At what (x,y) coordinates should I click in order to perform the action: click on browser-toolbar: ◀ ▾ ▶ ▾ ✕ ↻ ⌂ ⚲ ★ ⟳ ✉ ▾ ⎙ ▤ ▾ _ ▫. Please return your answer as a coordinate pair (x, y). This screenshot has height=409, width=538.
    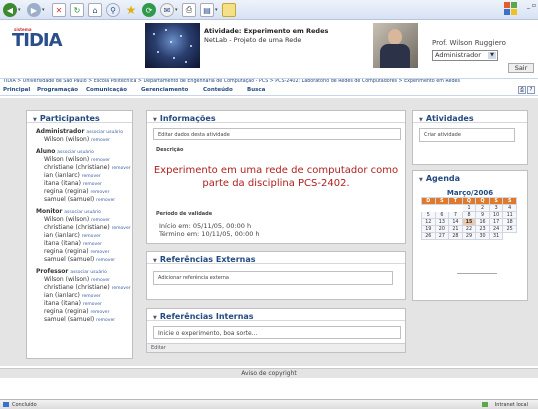
    Looking at the image, I should click on (269, 10).